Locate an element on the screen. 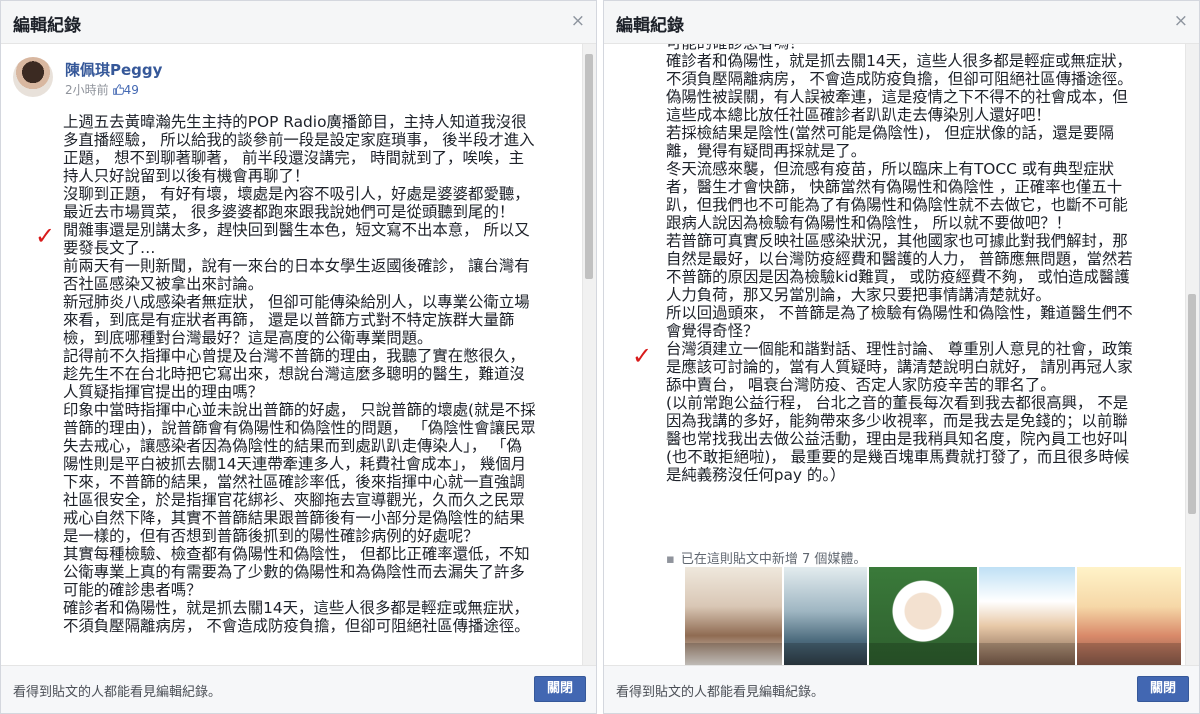 The image size is (1200, 714). author-name: 陳佩琪Peggy is located at coordinates (113, 69).